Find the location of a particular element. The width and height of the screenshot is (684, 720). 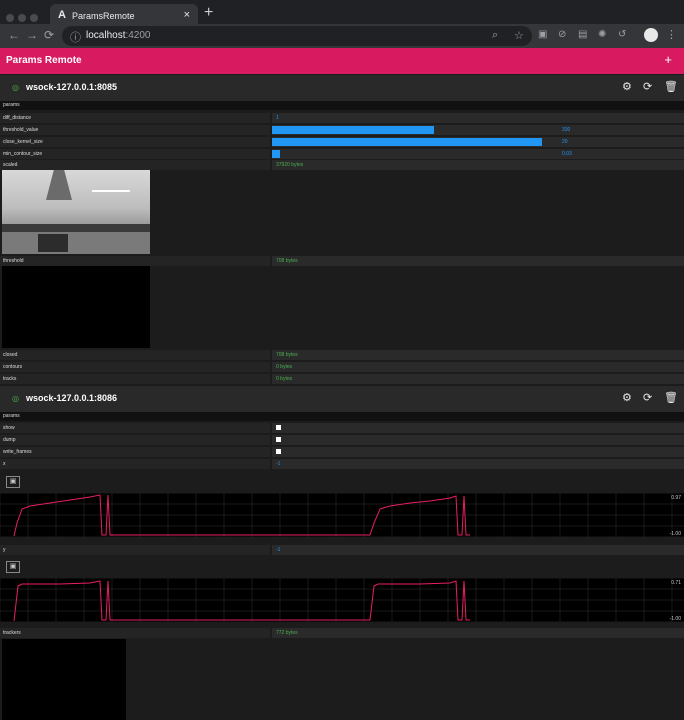

threshold-image is located at coordinates (76, 307).